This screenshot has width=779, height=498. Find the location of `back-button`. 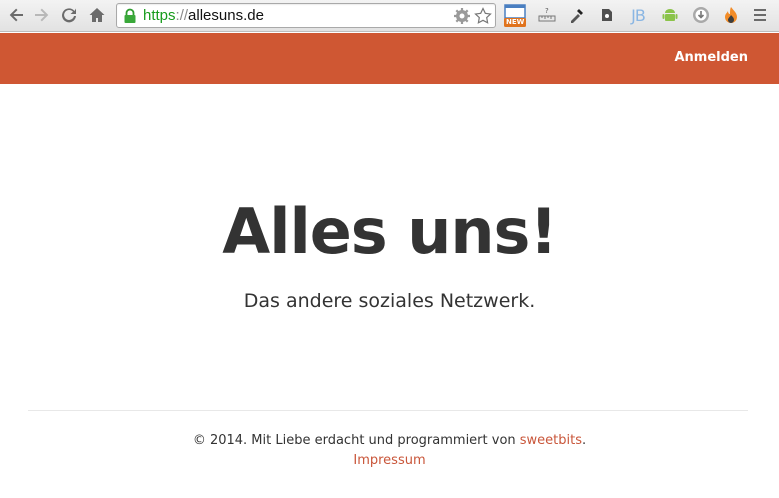

back-button is located at coordinates (17, 15).